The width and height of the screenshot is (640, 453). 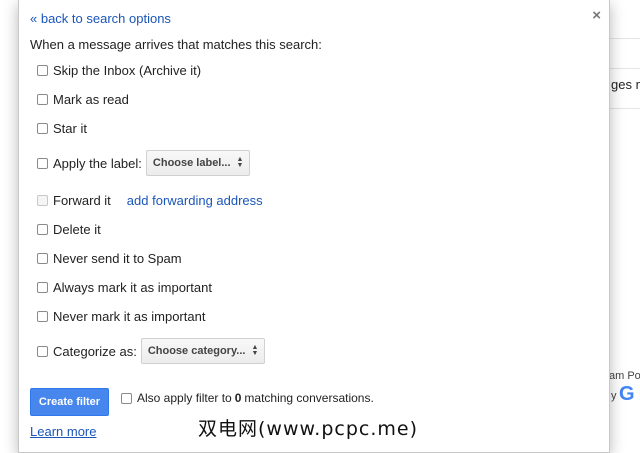 I want to click on label-select: Choose label... ▲ ▼, so click(x=198, y=163).